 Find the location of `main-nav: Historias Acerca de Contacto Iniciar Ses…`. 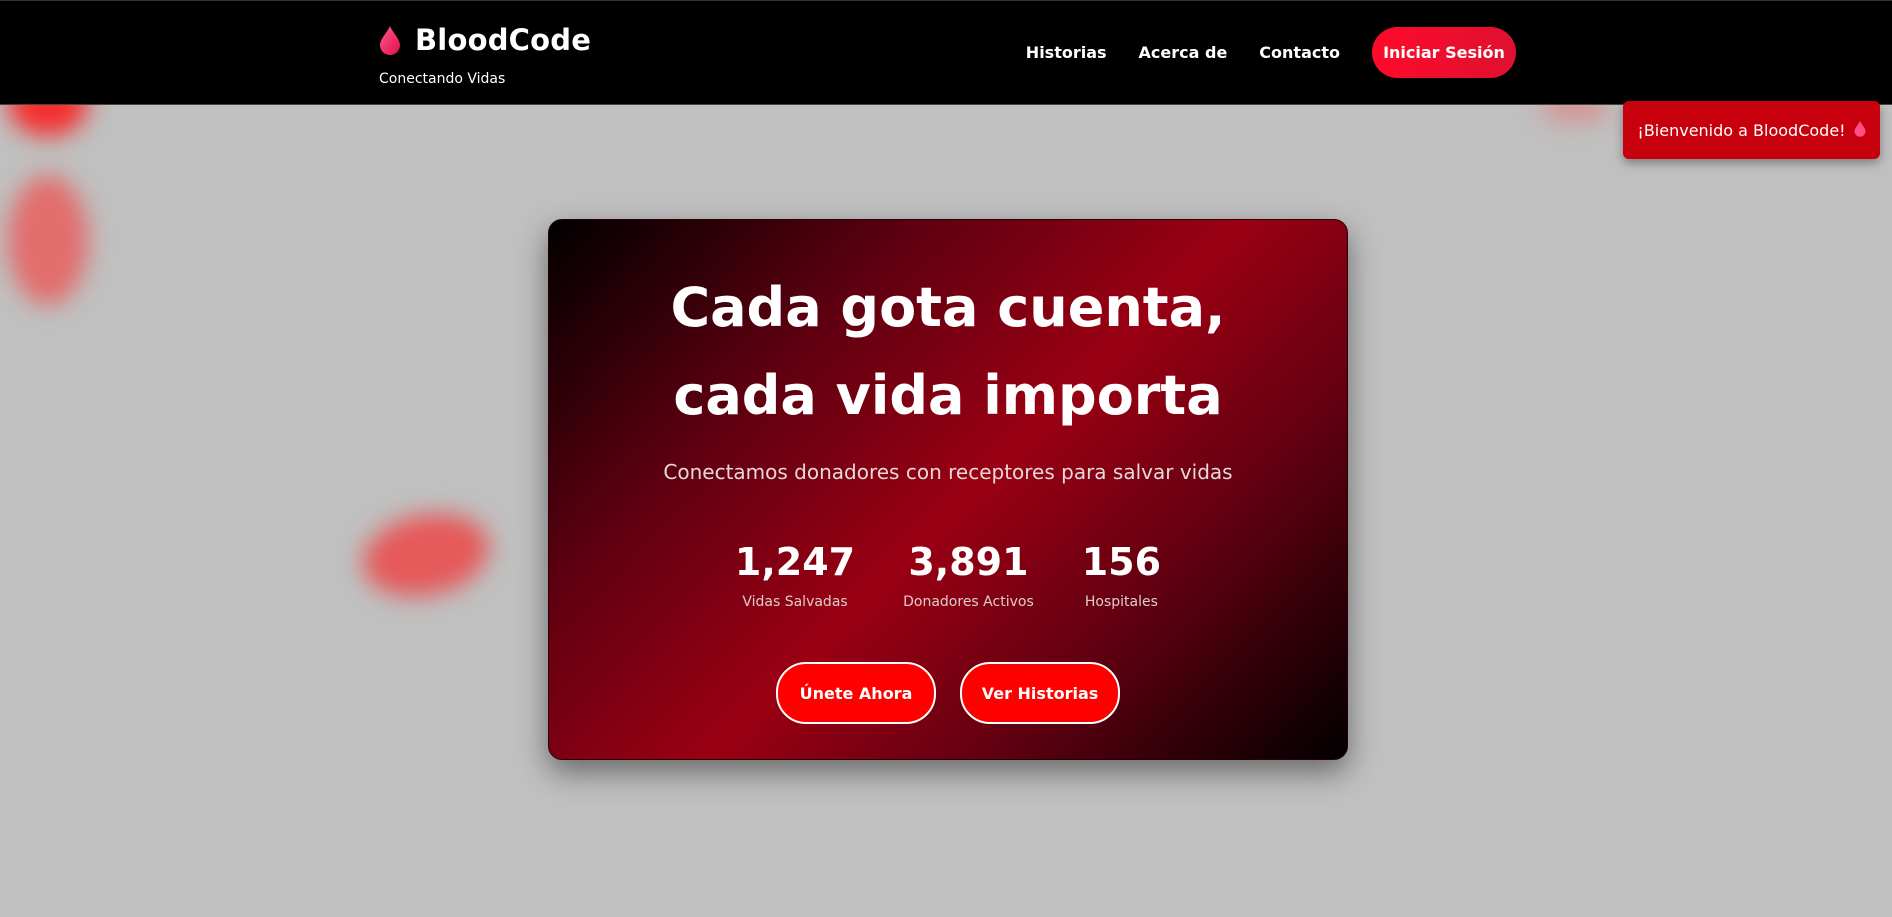

main-nav: Historias Acerca de Contacto Iniciar Ses… is located at coordinates (1271, 52).